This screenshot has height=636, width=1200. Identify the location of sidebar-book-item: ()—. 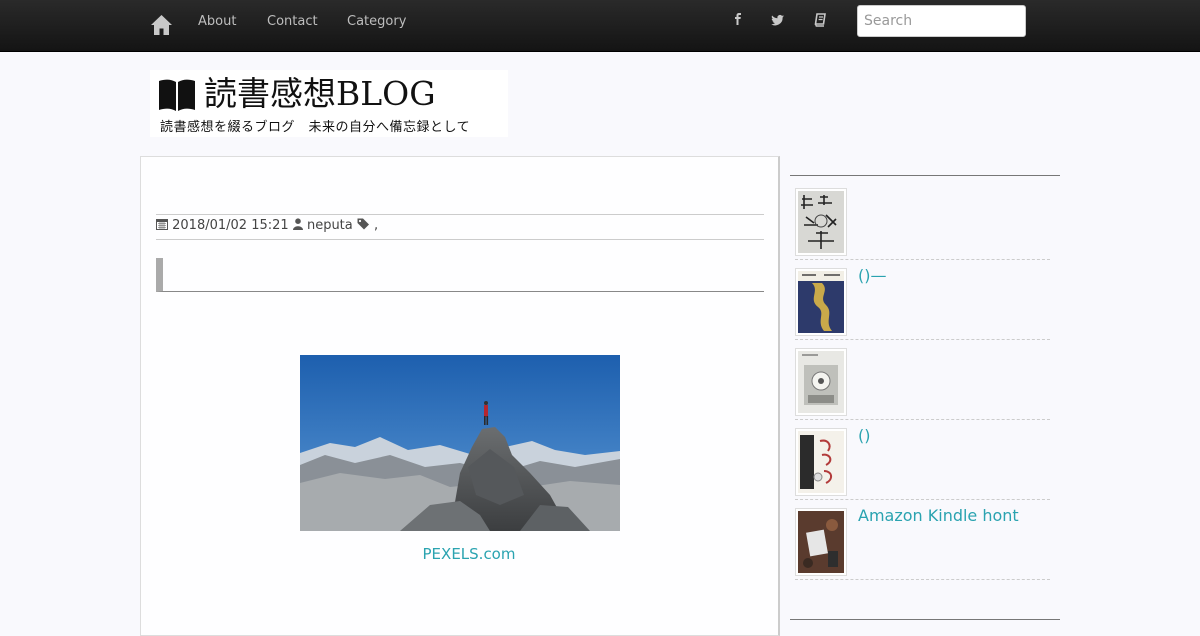
(922, 300).